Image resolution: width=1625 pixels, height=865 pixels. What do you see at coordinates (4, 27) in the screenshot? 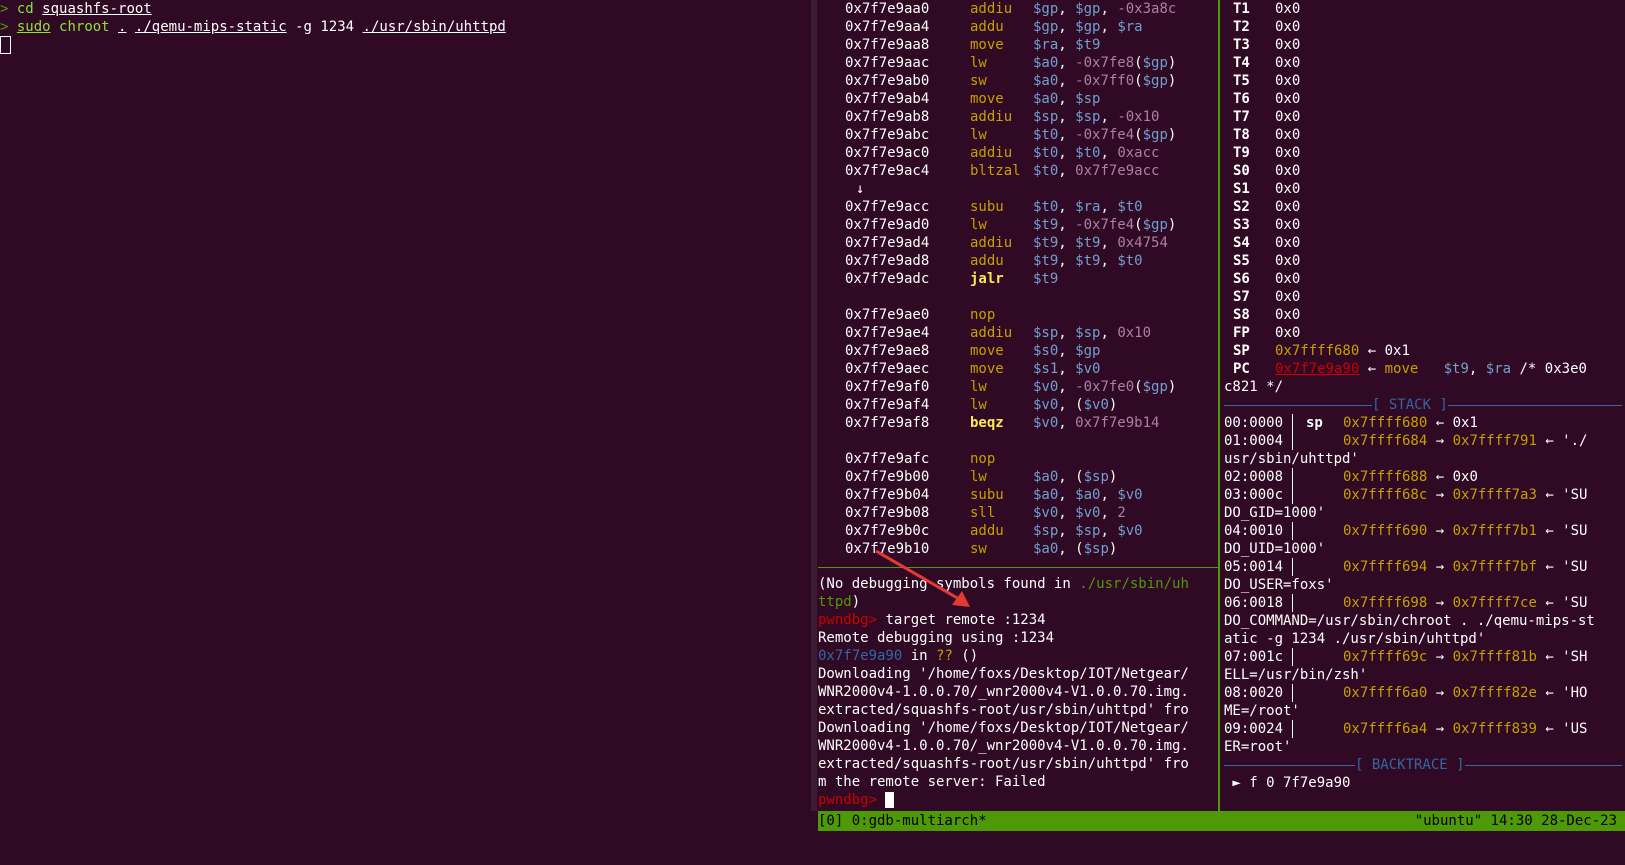
I see `prompt-symbol: >` at bounding box center [4, 27].